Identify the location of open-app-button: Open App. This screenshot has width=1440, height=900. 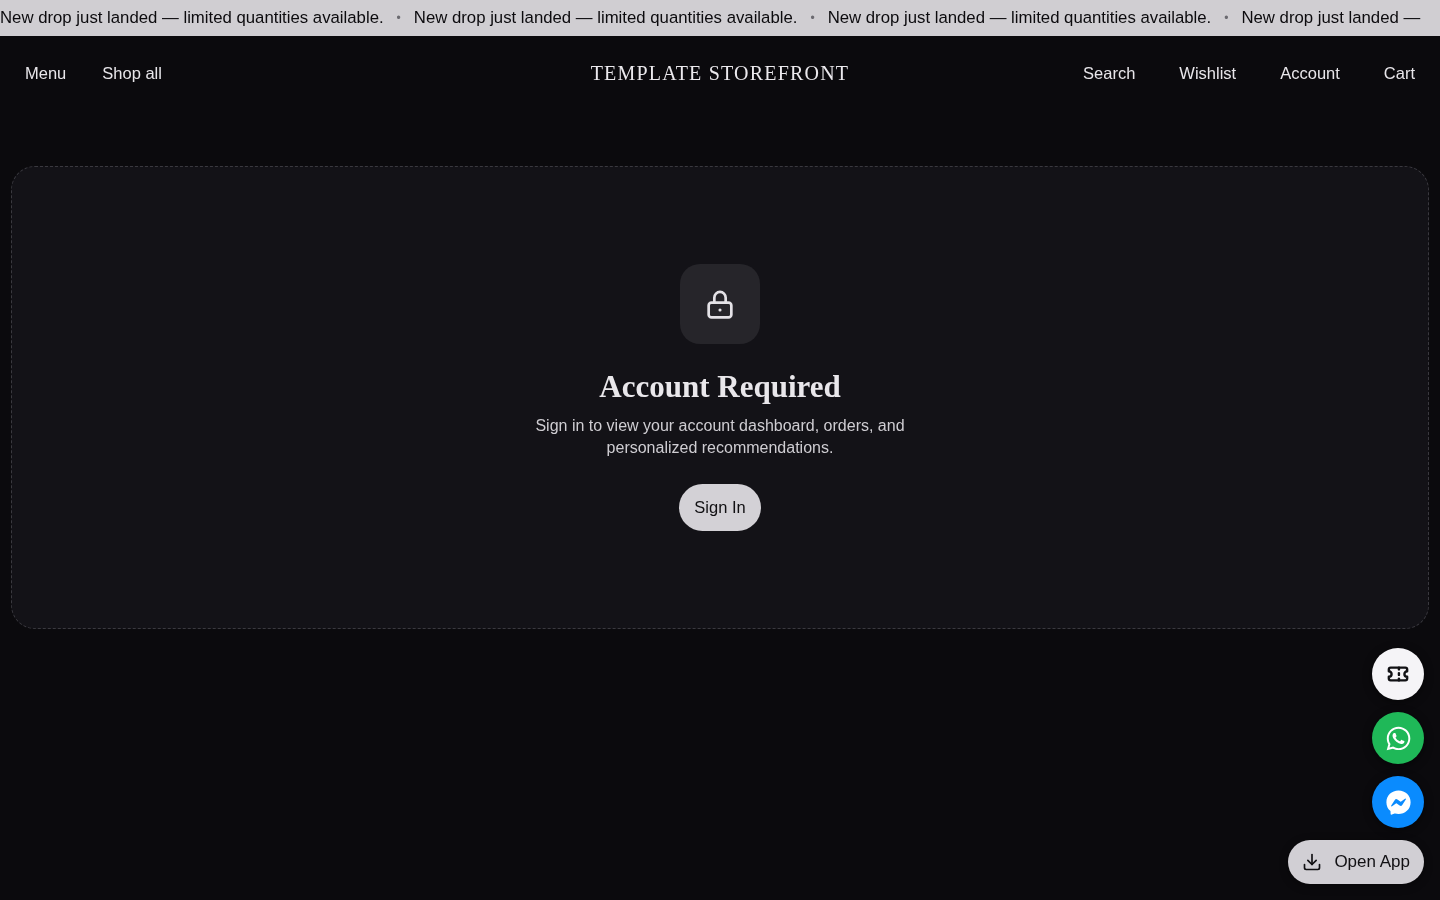
(1356, 862).